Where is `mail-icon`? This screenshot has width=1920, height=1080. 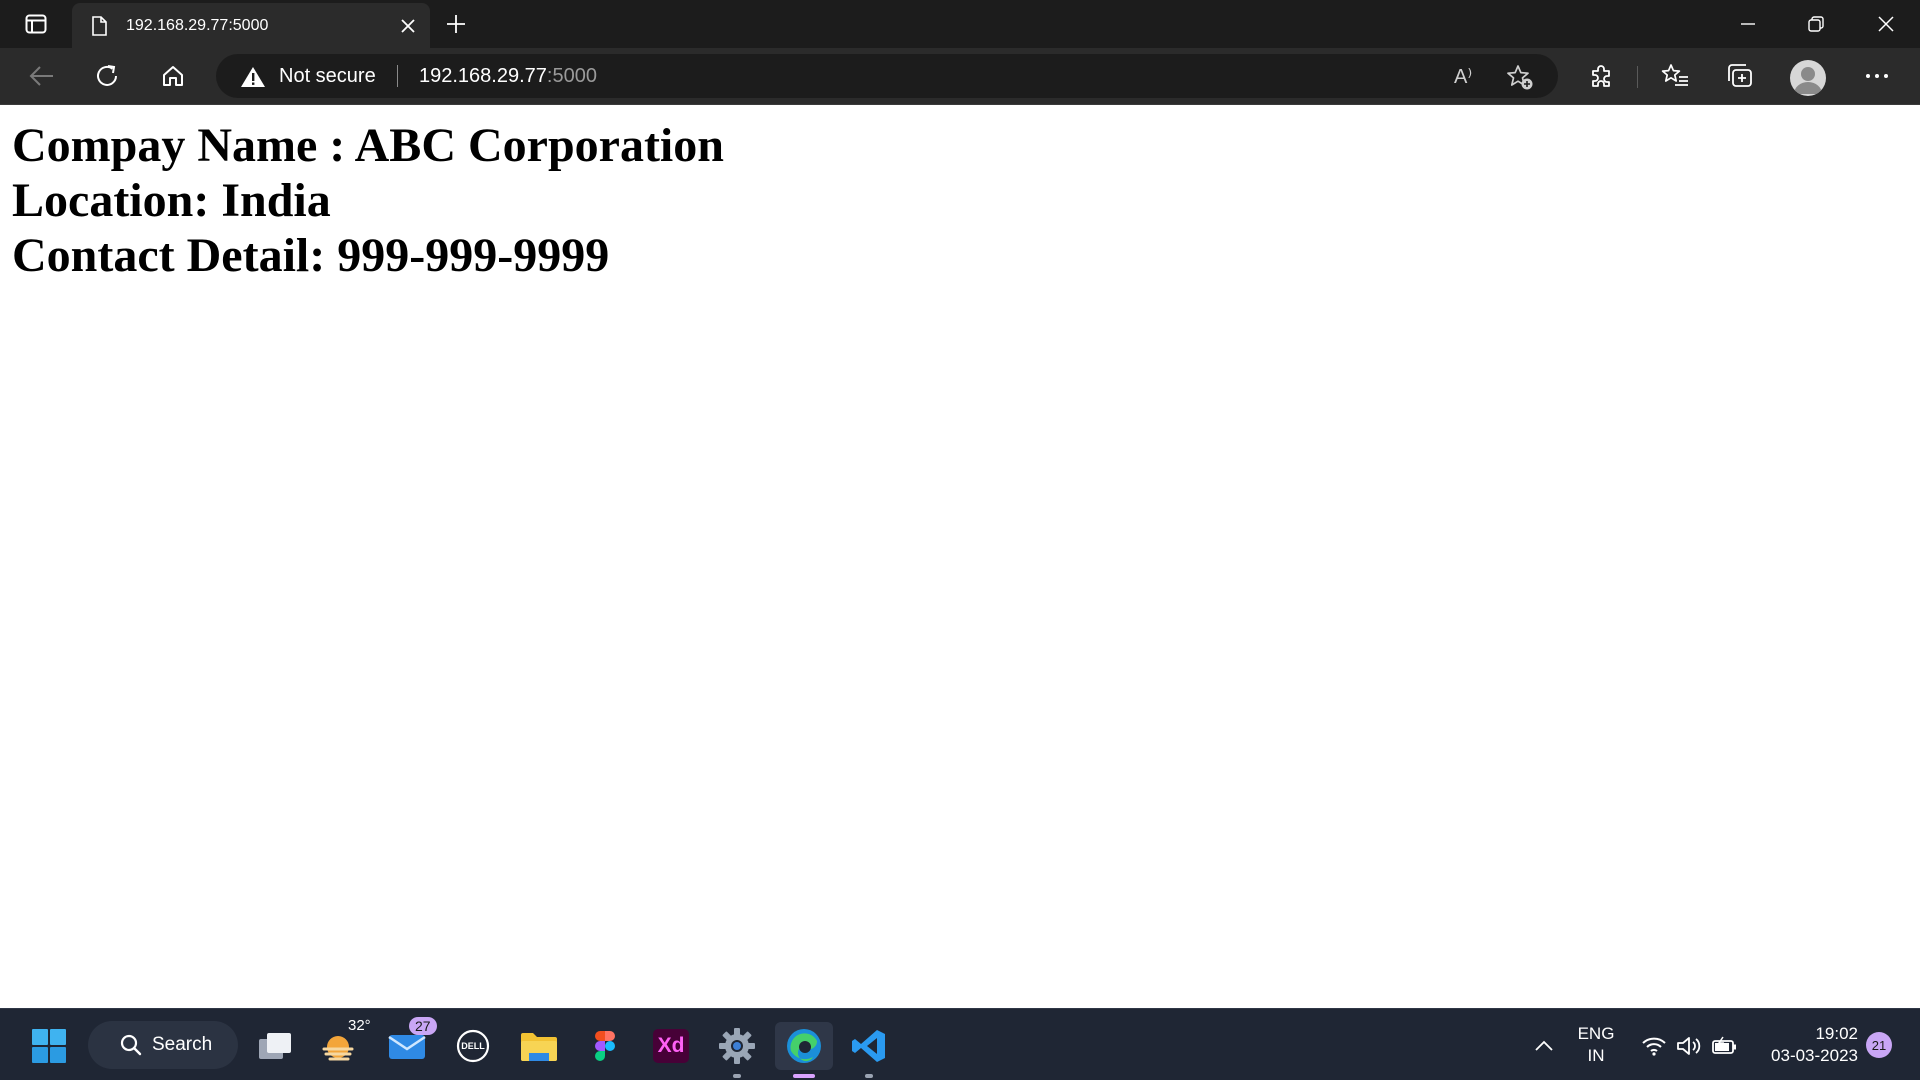 mail-icon is located at coordinates (407, 1047).